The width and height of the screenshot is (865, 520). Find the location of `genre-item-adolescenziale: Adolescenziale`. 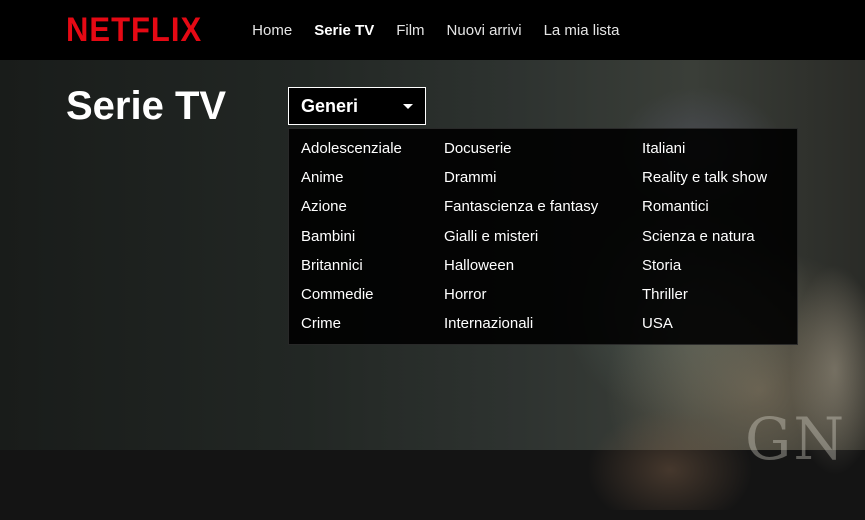

genre-item-adolescenziale: Adolescenziale is located at coordinates (351, 153).